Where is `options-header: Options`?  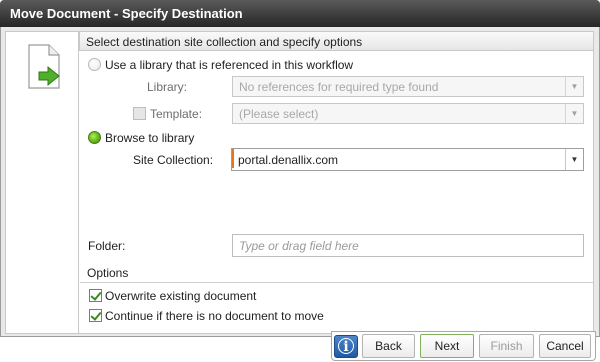
options-header: Options is located at coordinates (336, 272).